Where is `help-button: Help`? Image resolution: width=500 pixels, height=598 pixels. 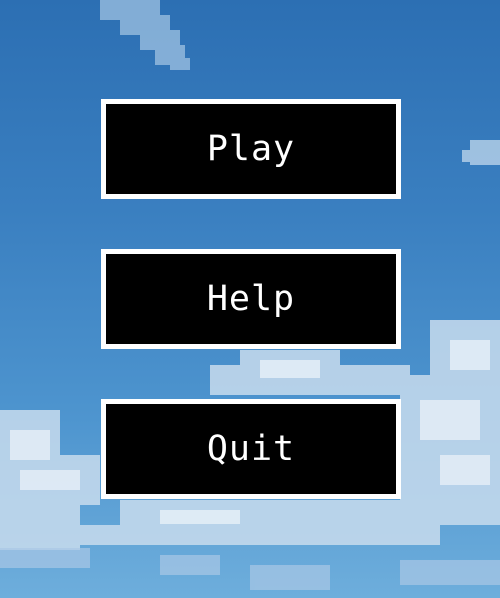 help-button: Help is located at coordinates (251, 299).